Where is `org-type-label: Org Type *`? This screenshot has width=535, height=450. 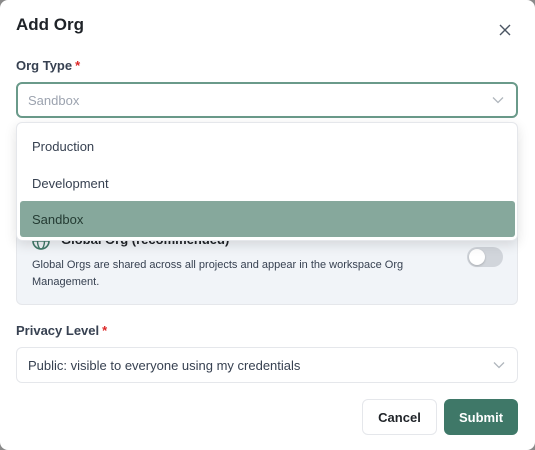 org-type-label: Org Type * is located at coordinates (48, 65).